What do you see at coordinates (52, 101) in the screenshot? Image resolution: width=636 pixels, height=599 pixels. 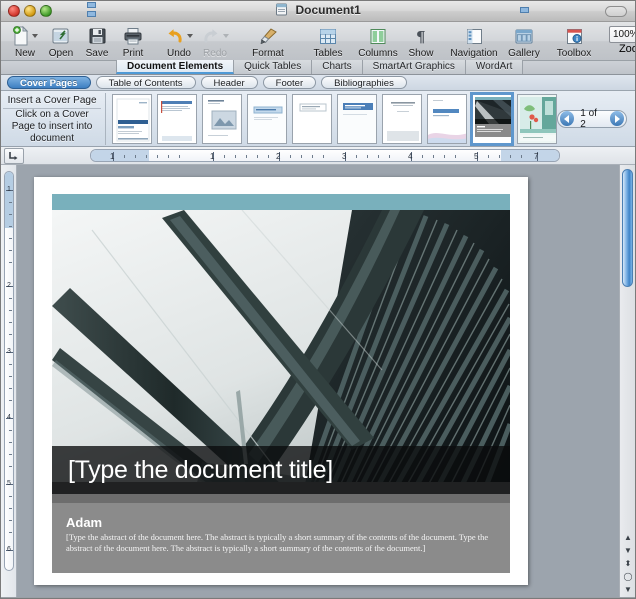 I see `gallery-caption-title: Insert a Cover Page` at bounding box center [52, 101].